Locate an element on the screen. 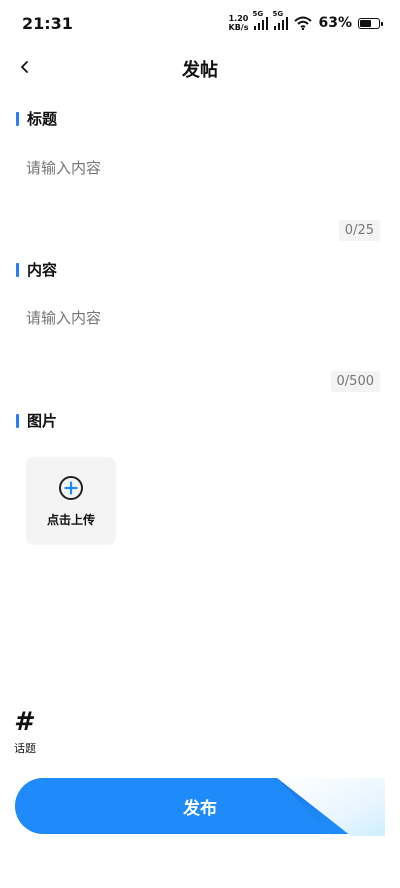 Image resolution: width=400 pixels, height=888 pixels. page-title: 发帖 is located at coordinates (200, 70).